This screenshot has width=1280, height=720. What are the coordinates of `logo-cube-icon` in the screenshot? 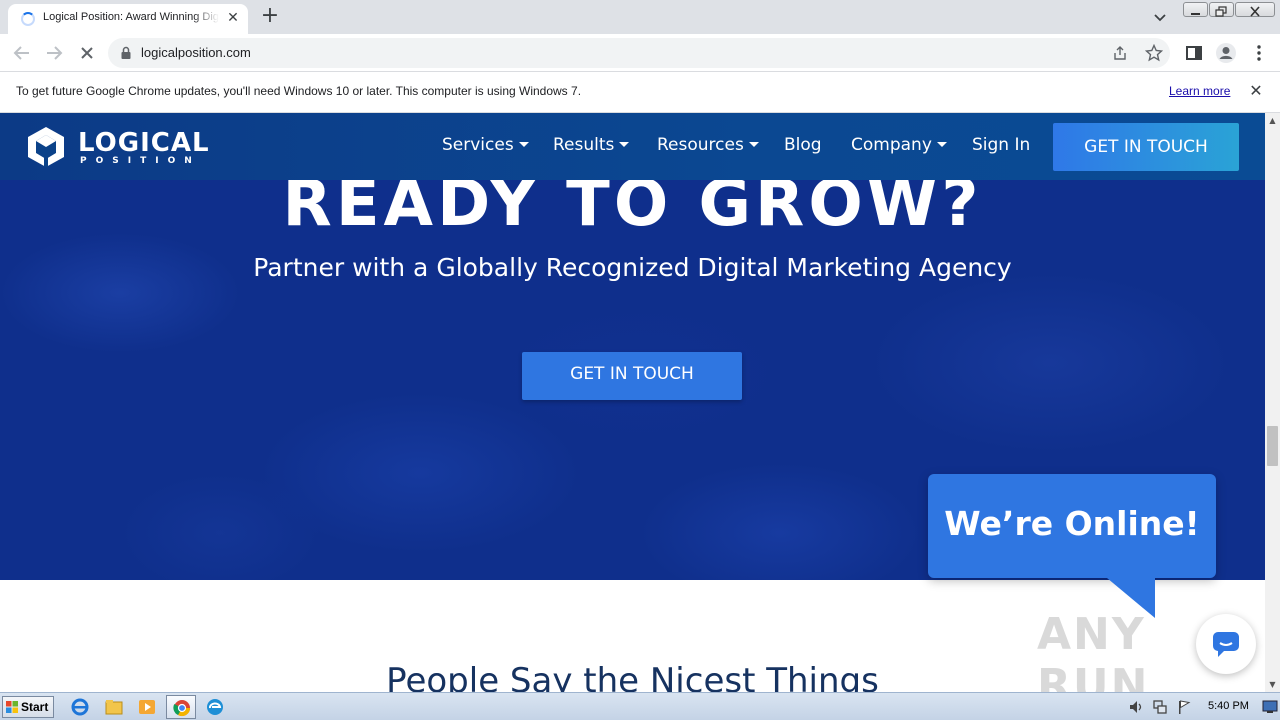 It's located at (46, 147).